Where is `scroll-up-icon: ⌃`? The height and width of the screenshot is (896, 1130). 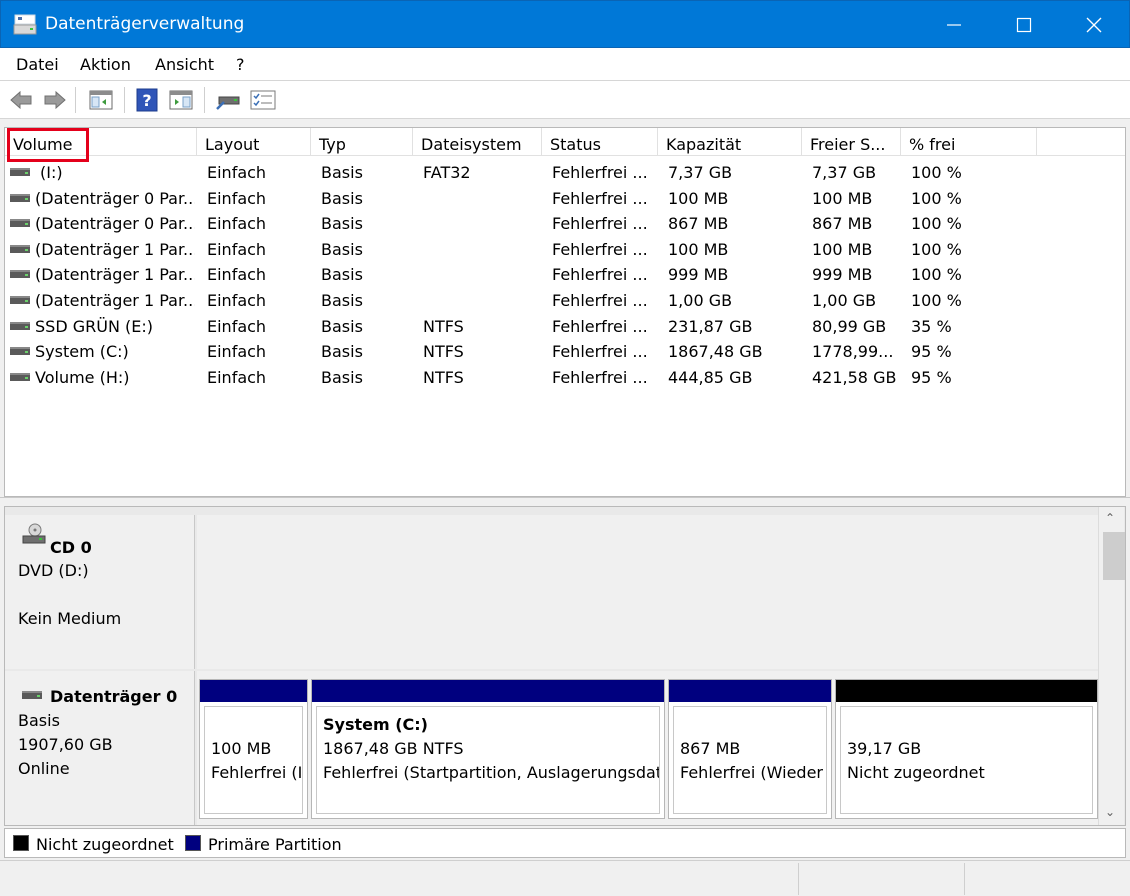 scroll-up-icon: ⌃ is located at coordinates (1110, 518).